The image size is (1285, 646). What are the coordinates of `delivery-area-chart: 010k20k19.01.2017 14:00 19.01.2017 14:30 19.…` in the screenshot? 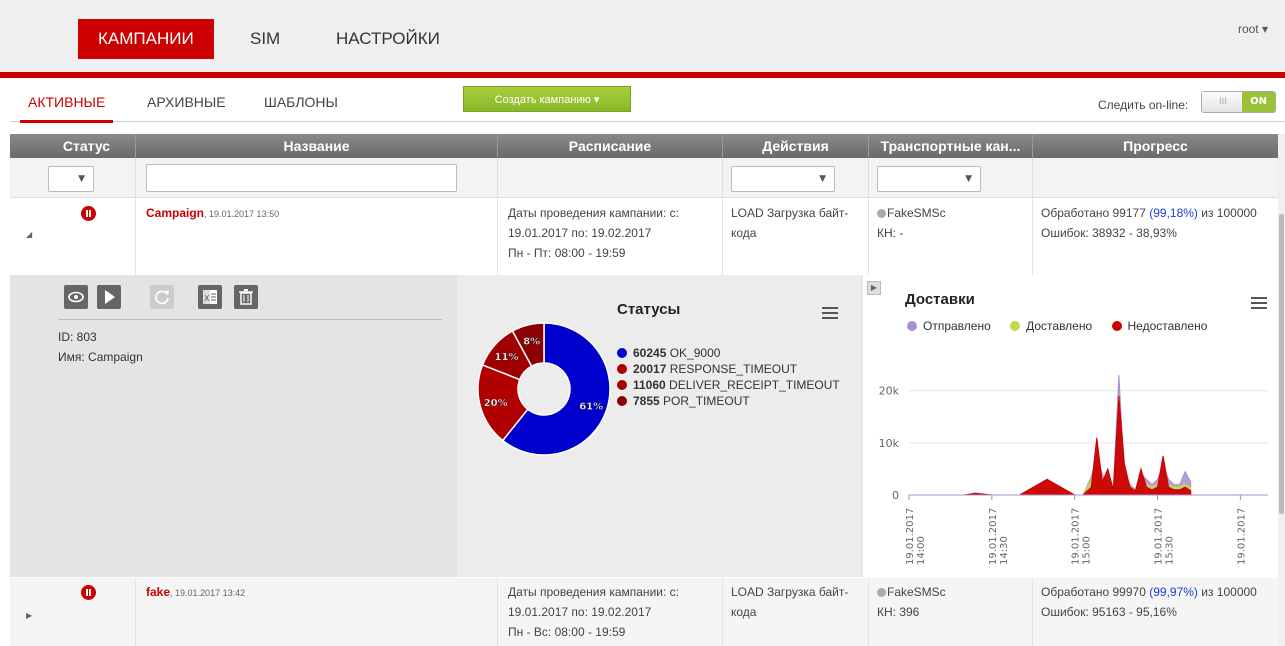 It's located at (1073, 470).